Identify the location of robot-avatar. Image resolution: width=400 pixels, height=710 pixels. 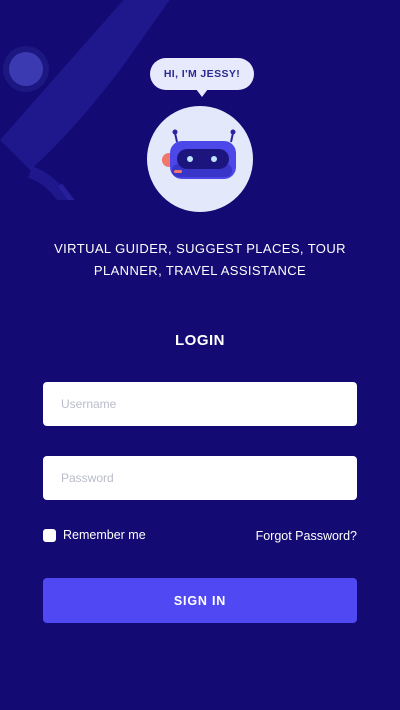
(200, 159).